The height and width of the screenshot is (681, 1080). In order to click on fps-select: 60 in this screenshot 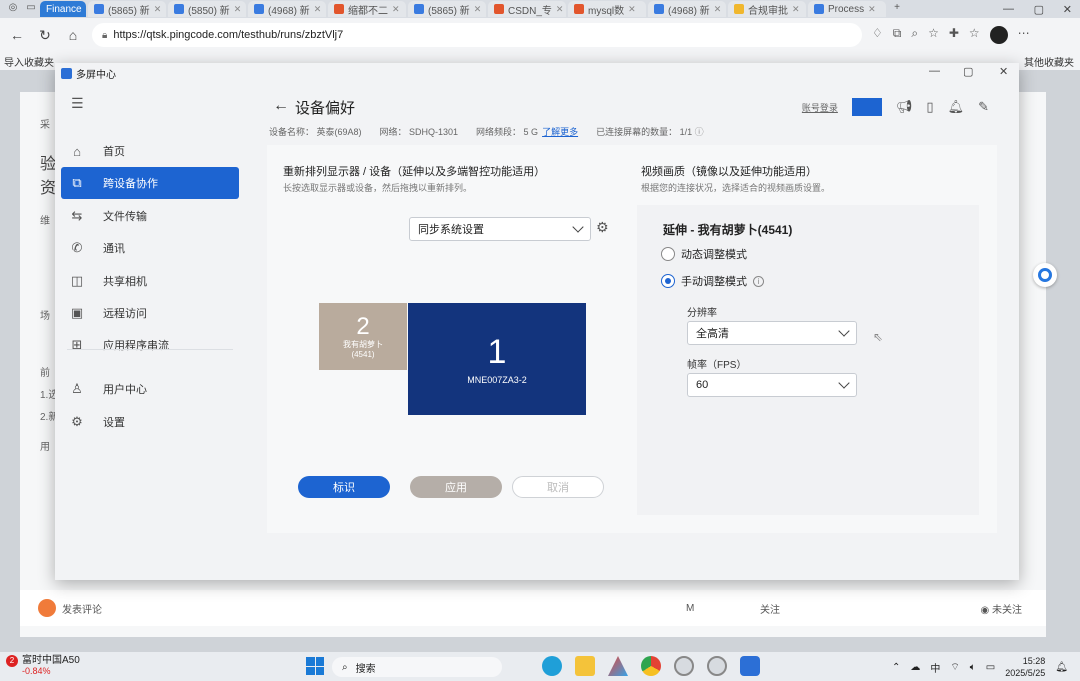, I will do `click(772, 385)`.